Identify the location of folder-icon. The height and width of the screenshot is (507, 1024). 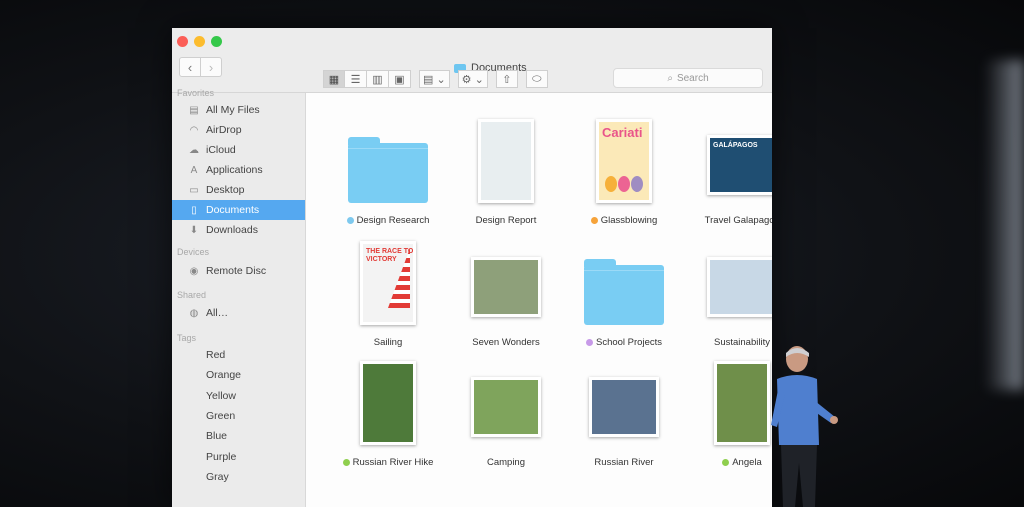
(624, 292).